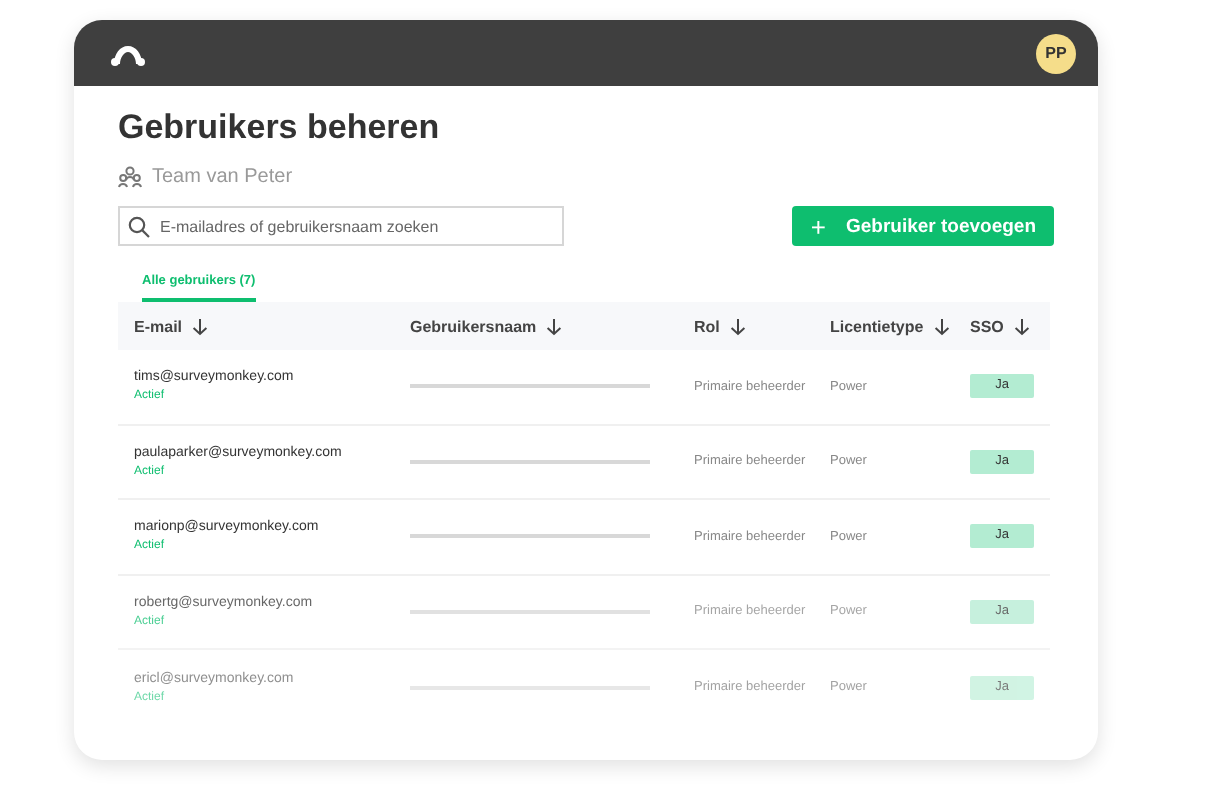 This screenshot has width=1208, height=800. What do you see at coordinates (341, 226) in the screenshot?
I see `search-field: E-mailadres of gebruikersnaam zoeken` at bounding box center [341, 226].